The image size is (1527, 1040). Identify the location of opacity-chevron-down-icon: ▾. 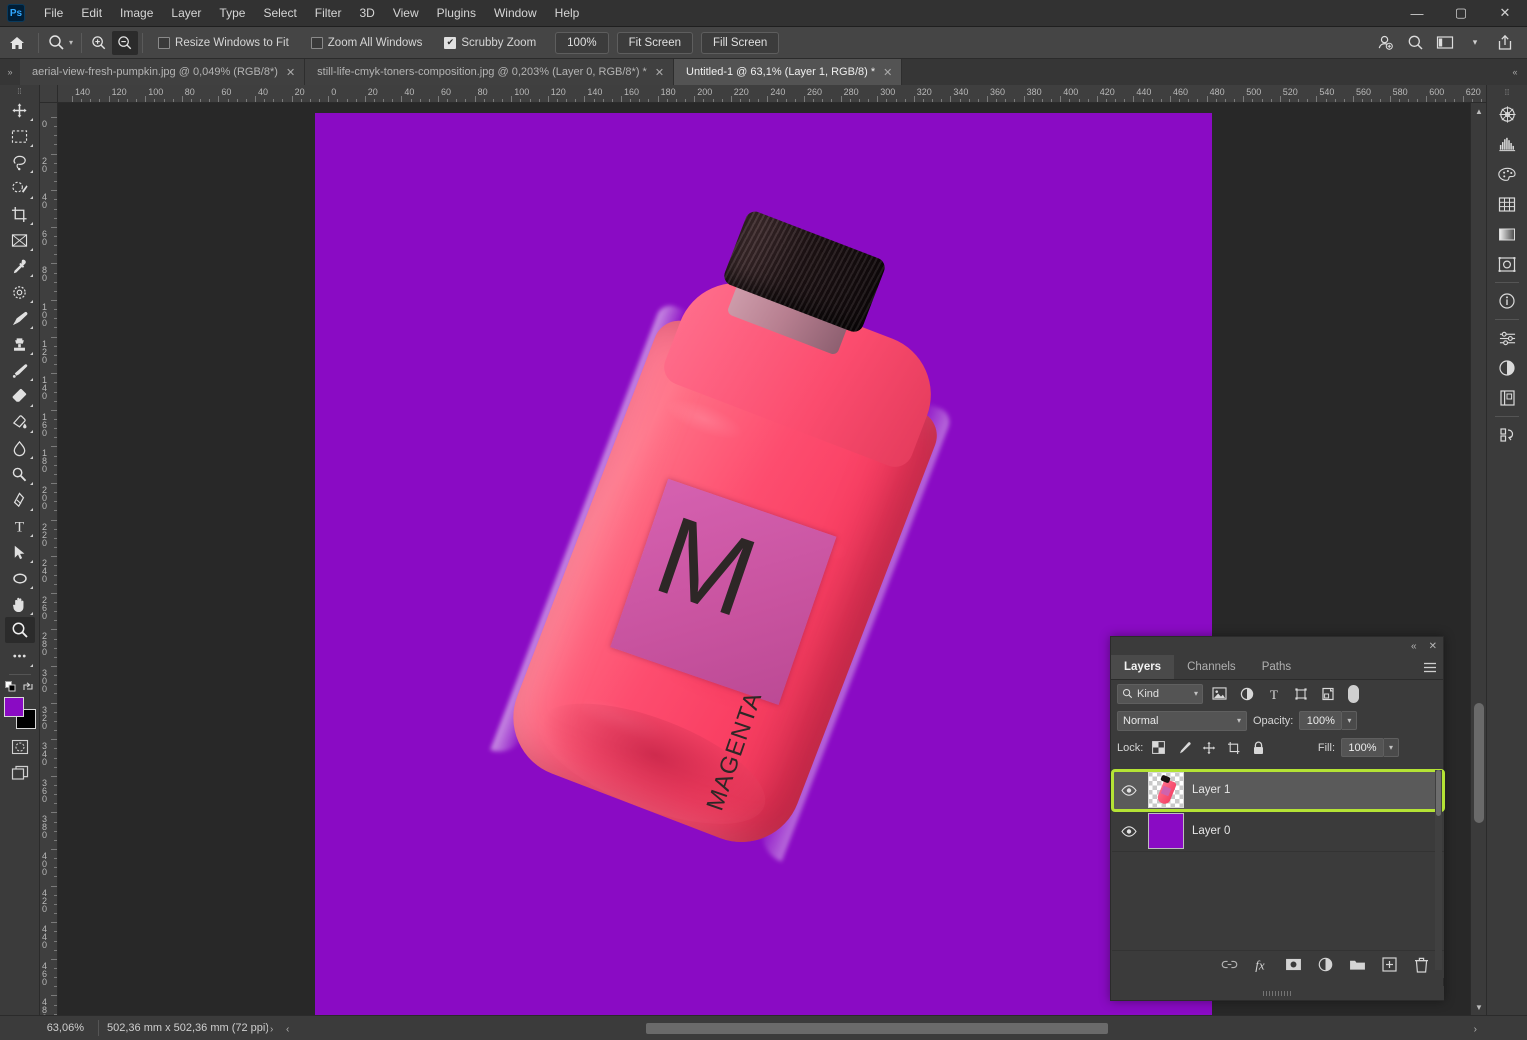
(1350, 720).